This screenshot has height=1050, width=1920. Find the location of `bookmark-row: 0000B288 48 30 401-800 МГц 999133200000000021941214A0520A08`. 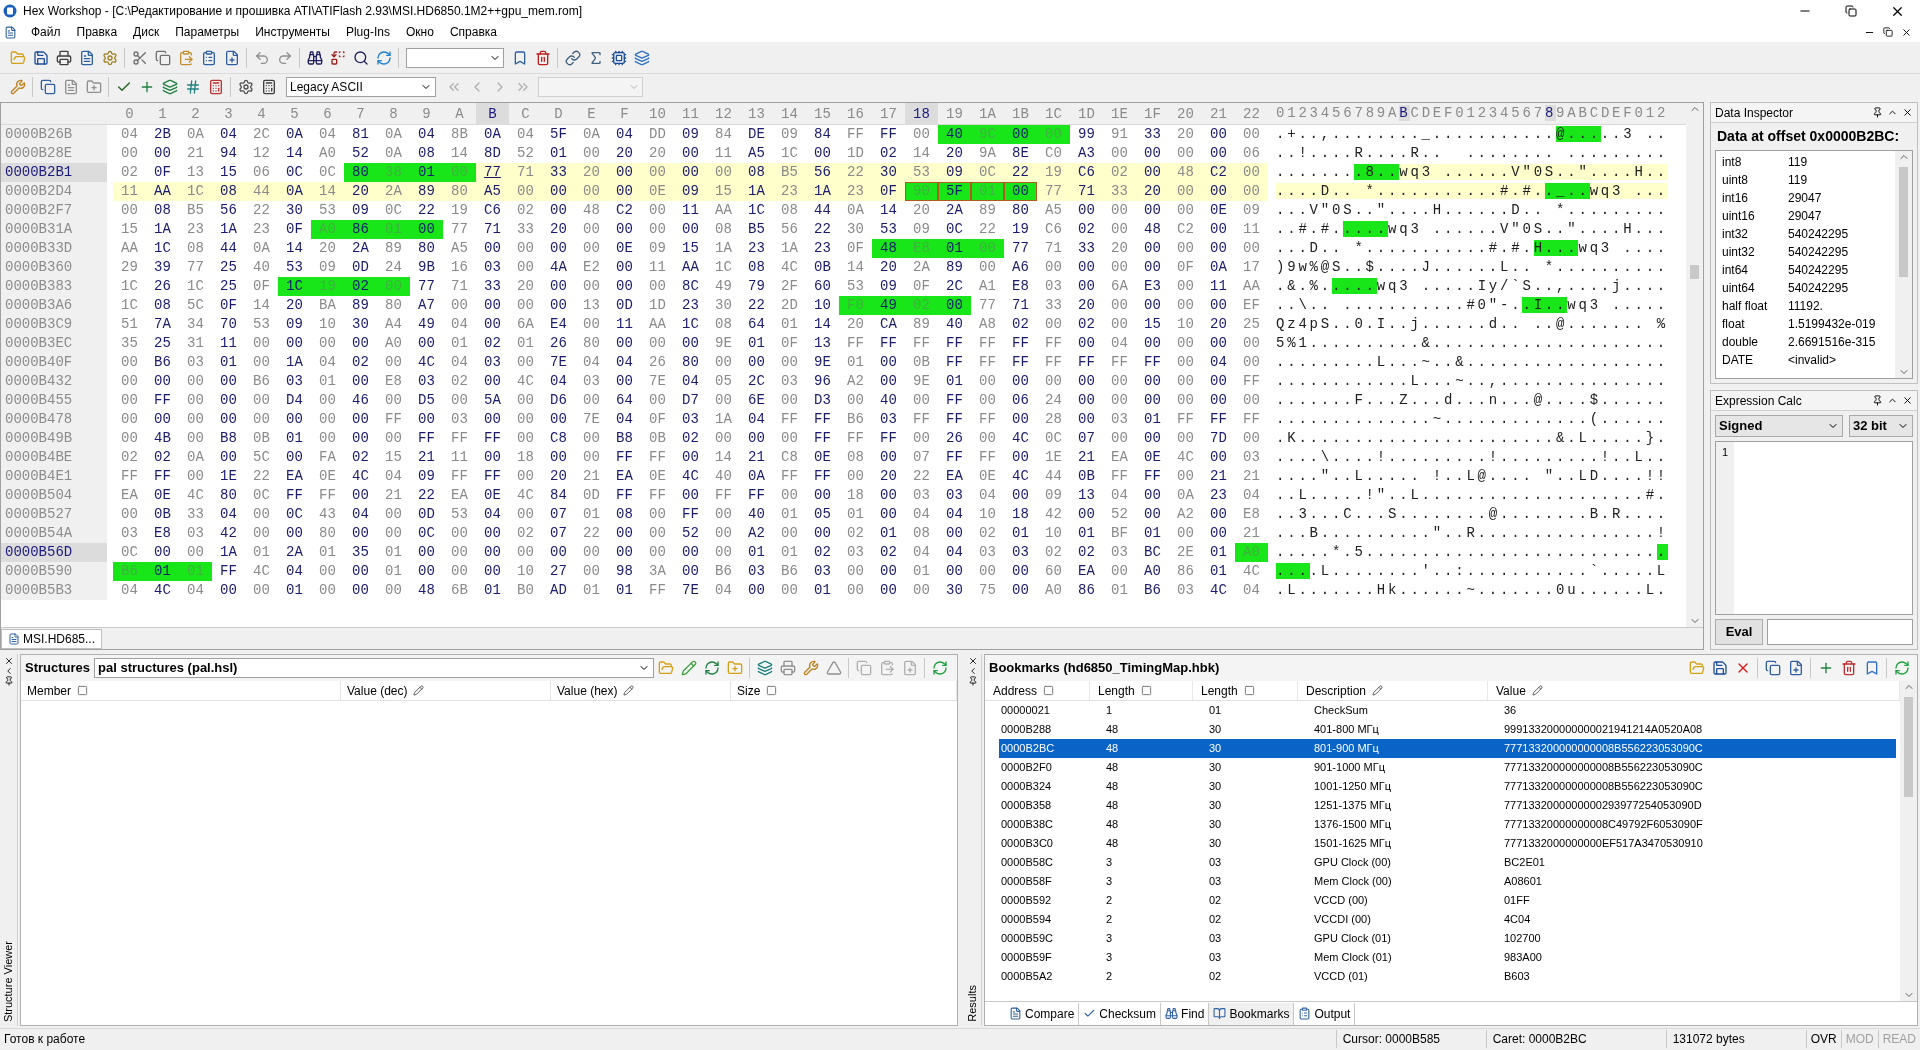

bookmark-row: 0000B288 48 30 401-800 МГц 999133200000000021941214A0520A08 is located at coordinates (1447, 729).